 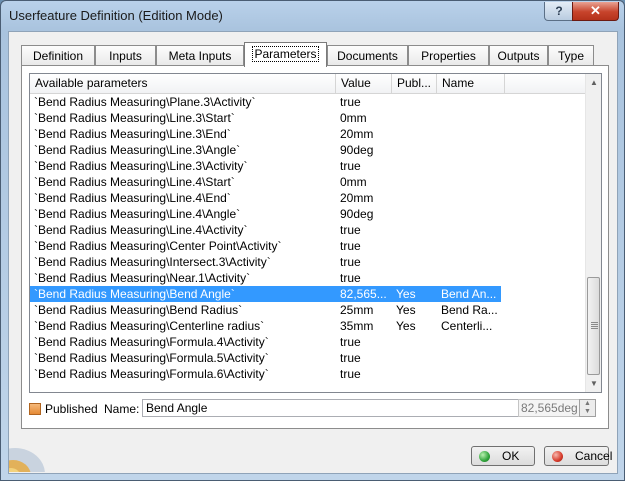 I want to click on tab-label: Properties, so click(x=448, y=56).